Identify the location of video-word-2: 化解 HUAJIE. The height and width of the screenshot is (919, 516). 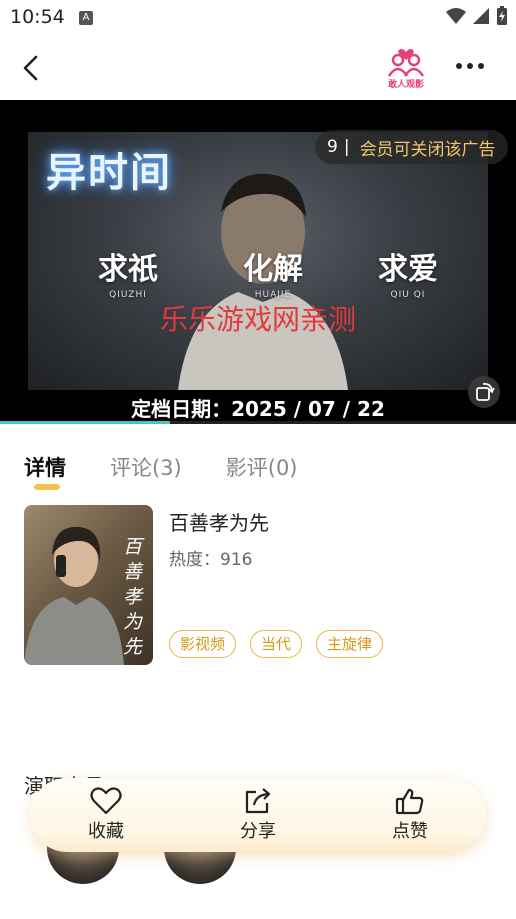
(273, 276).